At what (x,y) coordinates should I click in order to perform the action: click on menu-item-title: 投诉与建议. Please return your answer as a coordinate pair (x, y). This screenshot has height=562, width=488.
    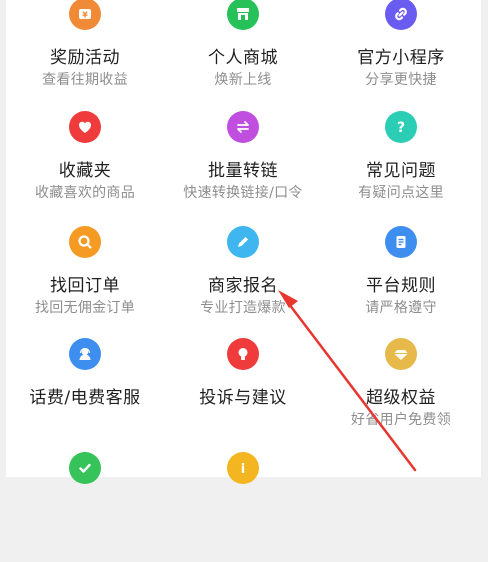
    Looking at the image, I should click on (243, 398).